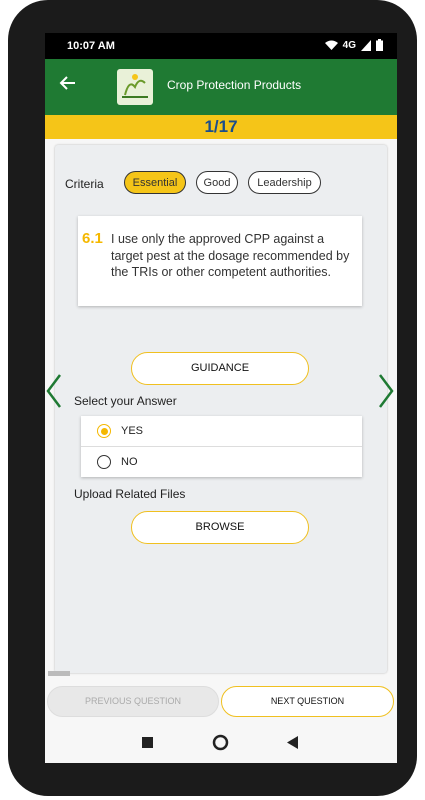 The image size is (425, 800). I want to click on next-arrow-icon, so click(386, 391).